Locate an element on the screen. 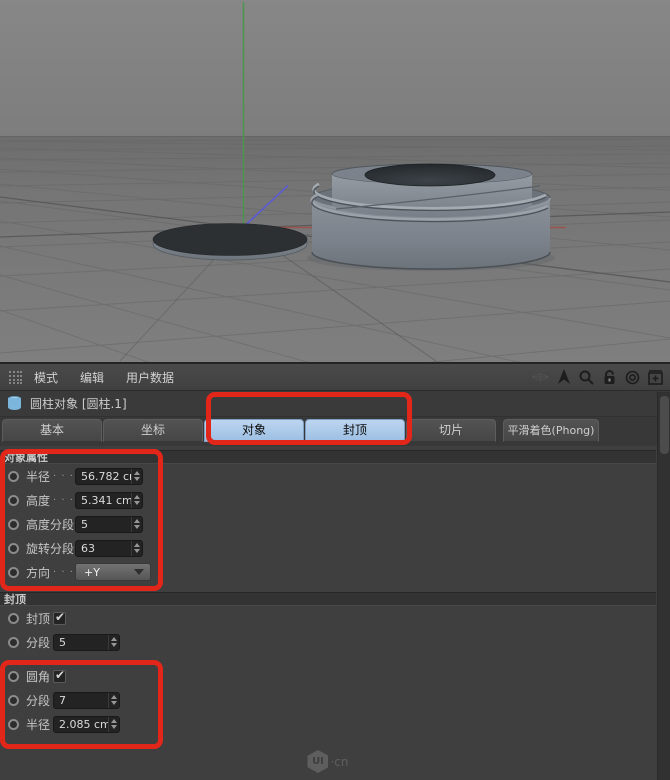 The image size is (670, 780). watermark: UI ·cn is located at coordinates (328, 761).